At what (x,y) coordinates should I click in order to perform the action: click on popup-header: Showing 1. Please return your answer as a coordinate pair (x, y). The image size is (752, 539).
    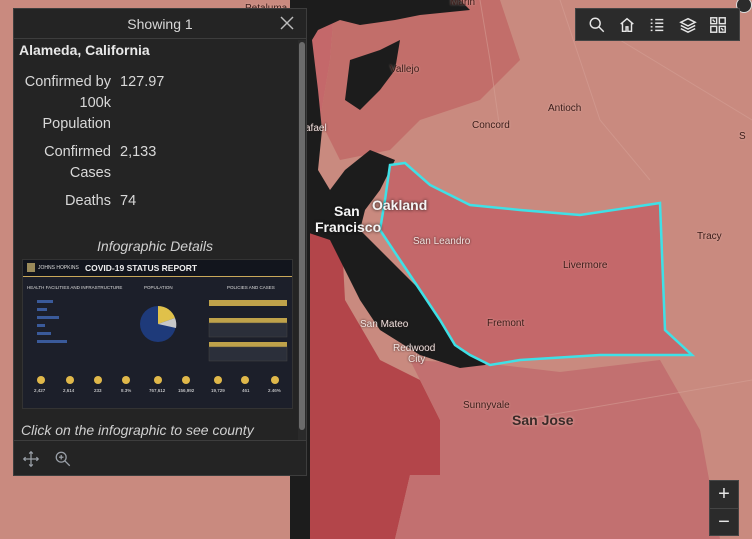
    Looking at the image, I should click on (160, 24).